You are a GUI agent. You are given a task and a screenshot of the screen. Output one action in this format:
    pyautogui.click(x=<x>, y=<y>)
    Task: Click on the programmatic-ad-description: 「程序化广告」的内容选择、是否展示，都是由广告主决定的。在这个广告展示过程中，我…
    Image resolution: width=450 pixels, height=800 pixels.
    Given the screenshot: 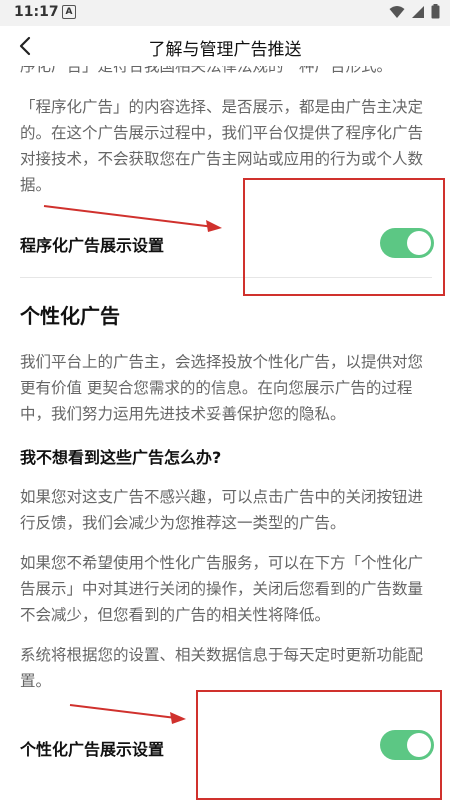 What is the action you would take?
    pyautogui.click(x=222, y=146)
    